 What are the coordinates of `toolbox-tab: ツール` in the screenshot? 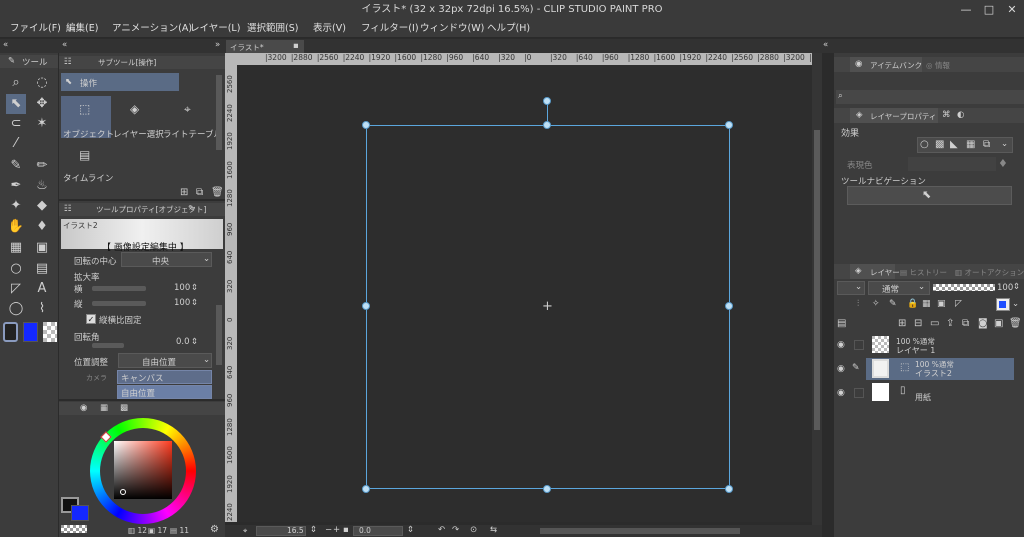 It's located at (35, 62).